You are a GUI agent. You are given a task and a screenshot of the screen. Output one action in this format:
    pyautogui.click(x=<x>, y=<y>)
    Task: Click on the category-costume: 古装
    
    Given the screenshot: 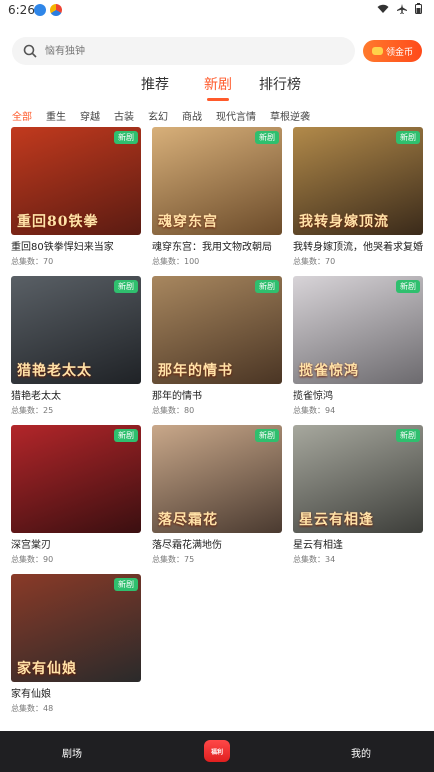 What is the action you would take?
    pyautogui.click(x=124, y=115)
    